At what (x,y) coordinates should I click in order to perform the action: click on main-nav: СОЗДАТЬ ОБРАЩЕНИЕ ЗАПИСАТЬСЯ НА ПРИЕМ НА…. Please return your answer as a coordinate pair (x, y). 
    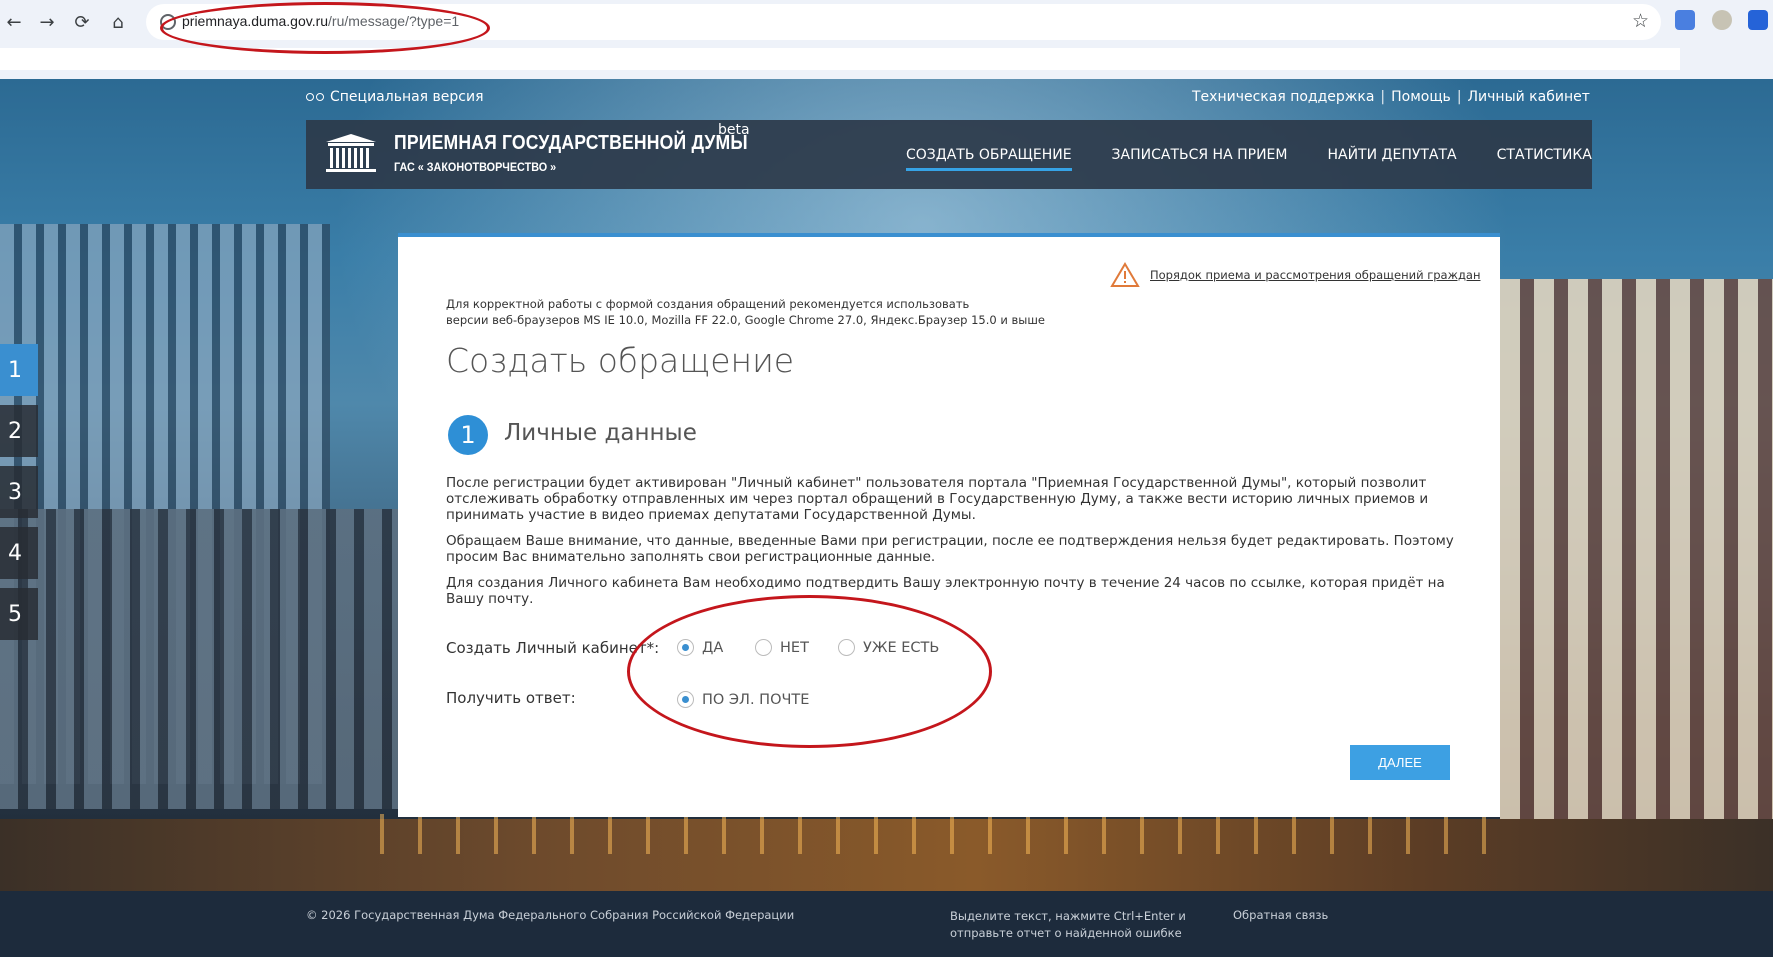
    Looking at the image, I should click on (1249, 154).